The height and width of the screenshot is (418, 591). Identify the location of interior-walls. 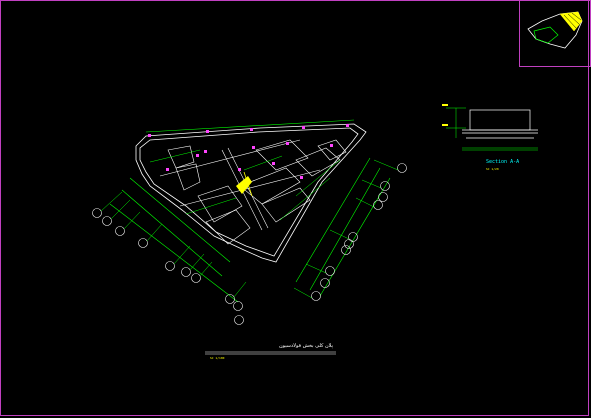
(253, 192).